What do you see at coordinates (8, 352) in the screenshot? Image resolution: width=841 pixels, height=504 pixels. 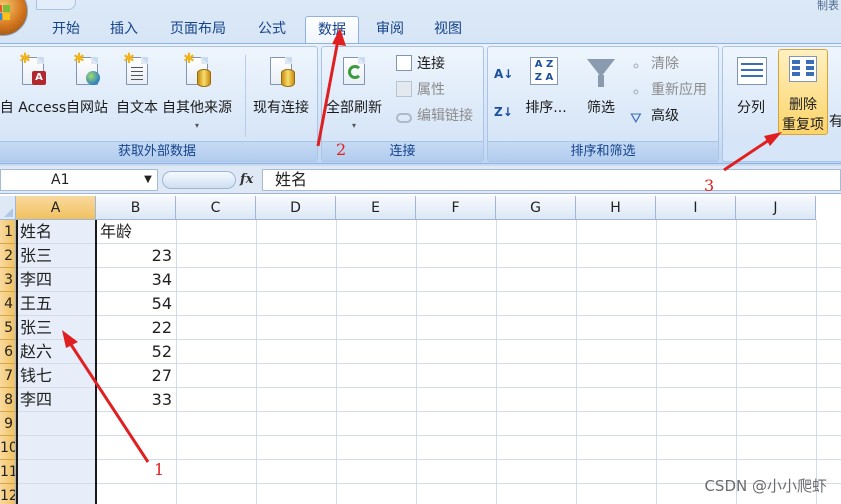 I see `row-header-6: 6` at bounding box center [8, 352].